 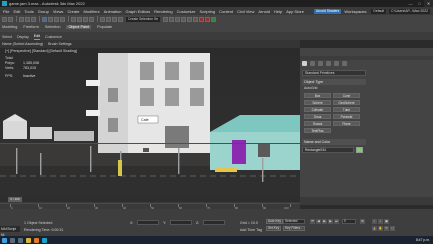 I want to click on utilities-tab-icon, so click(x=344, y=63).